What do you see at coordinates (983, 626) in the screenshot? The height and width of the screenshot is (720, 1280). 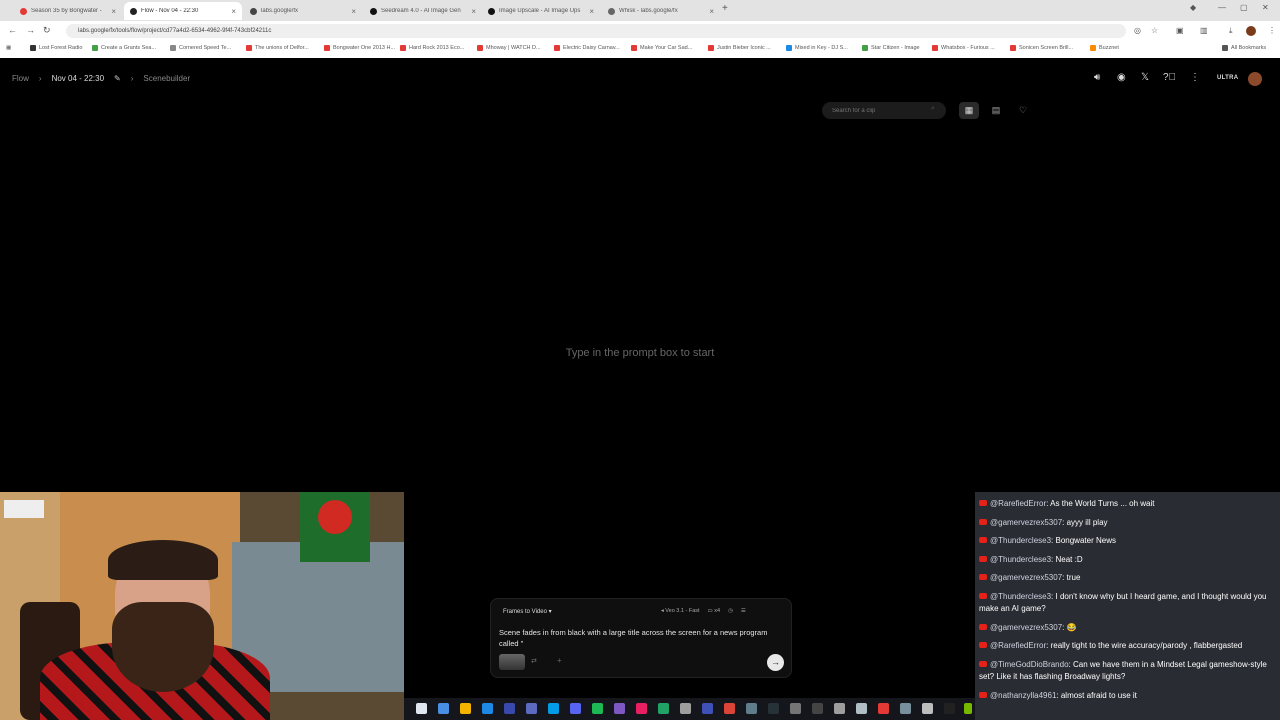 I see `youtube-icon` at bounding box center [983, 626].